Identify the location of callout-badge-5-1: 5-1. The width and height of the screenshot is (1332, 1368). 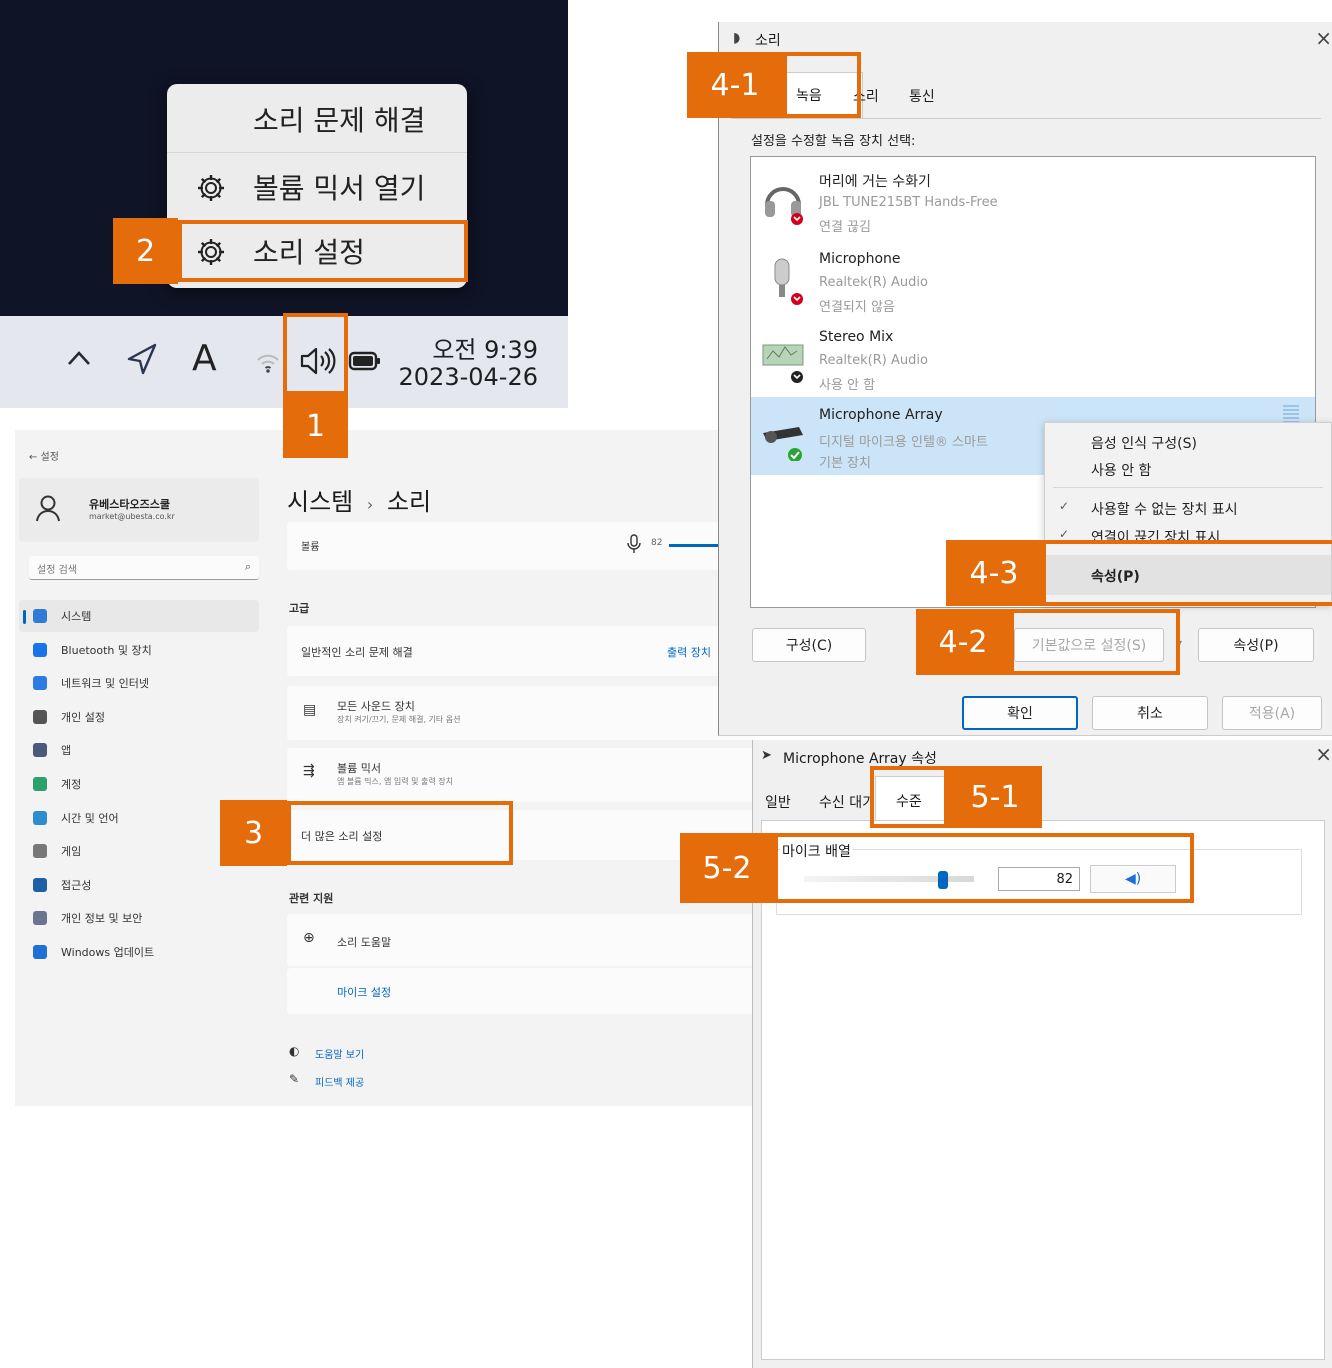
(995, 797).